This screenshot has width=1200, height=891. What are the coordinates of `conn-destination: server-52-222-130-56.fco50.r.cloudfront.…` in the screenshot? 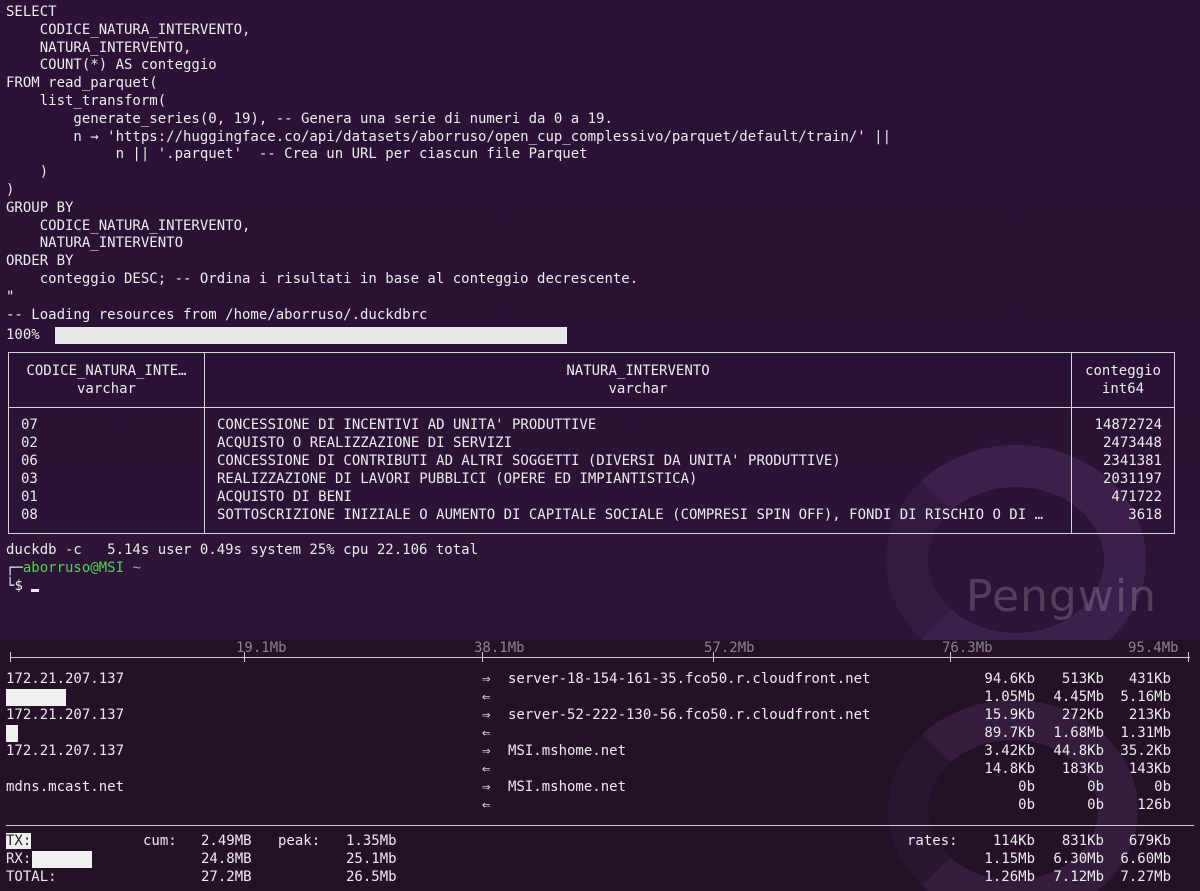 It's located at (689, 715).